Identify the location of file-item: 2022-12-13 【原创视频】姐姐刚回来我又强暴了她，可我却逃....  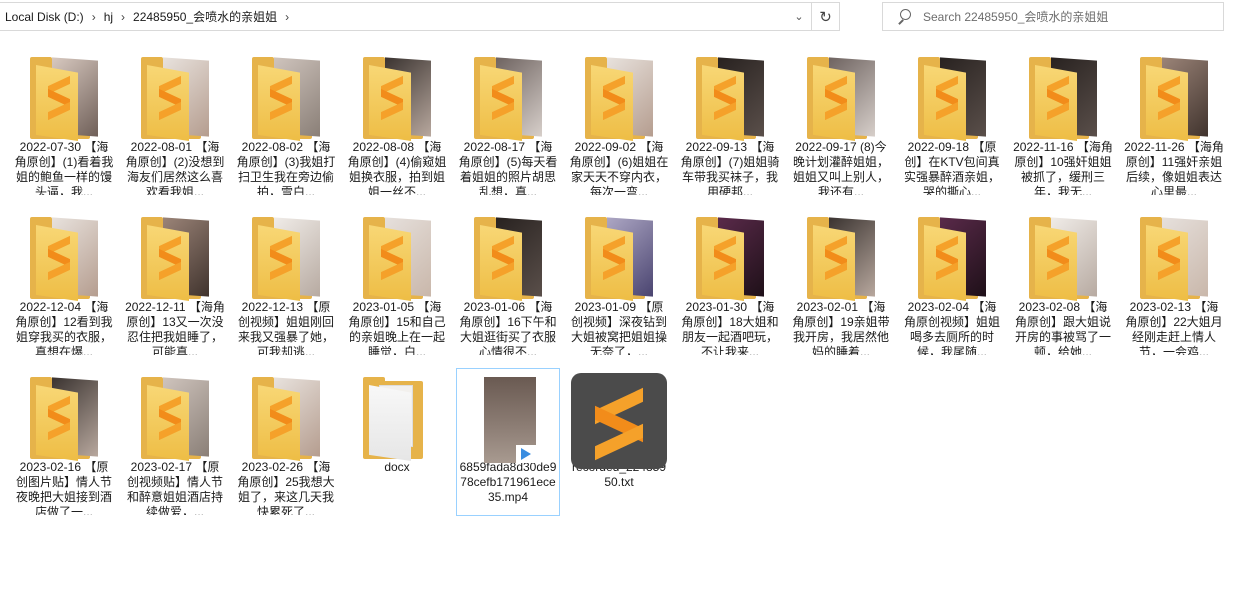
(286, 282).